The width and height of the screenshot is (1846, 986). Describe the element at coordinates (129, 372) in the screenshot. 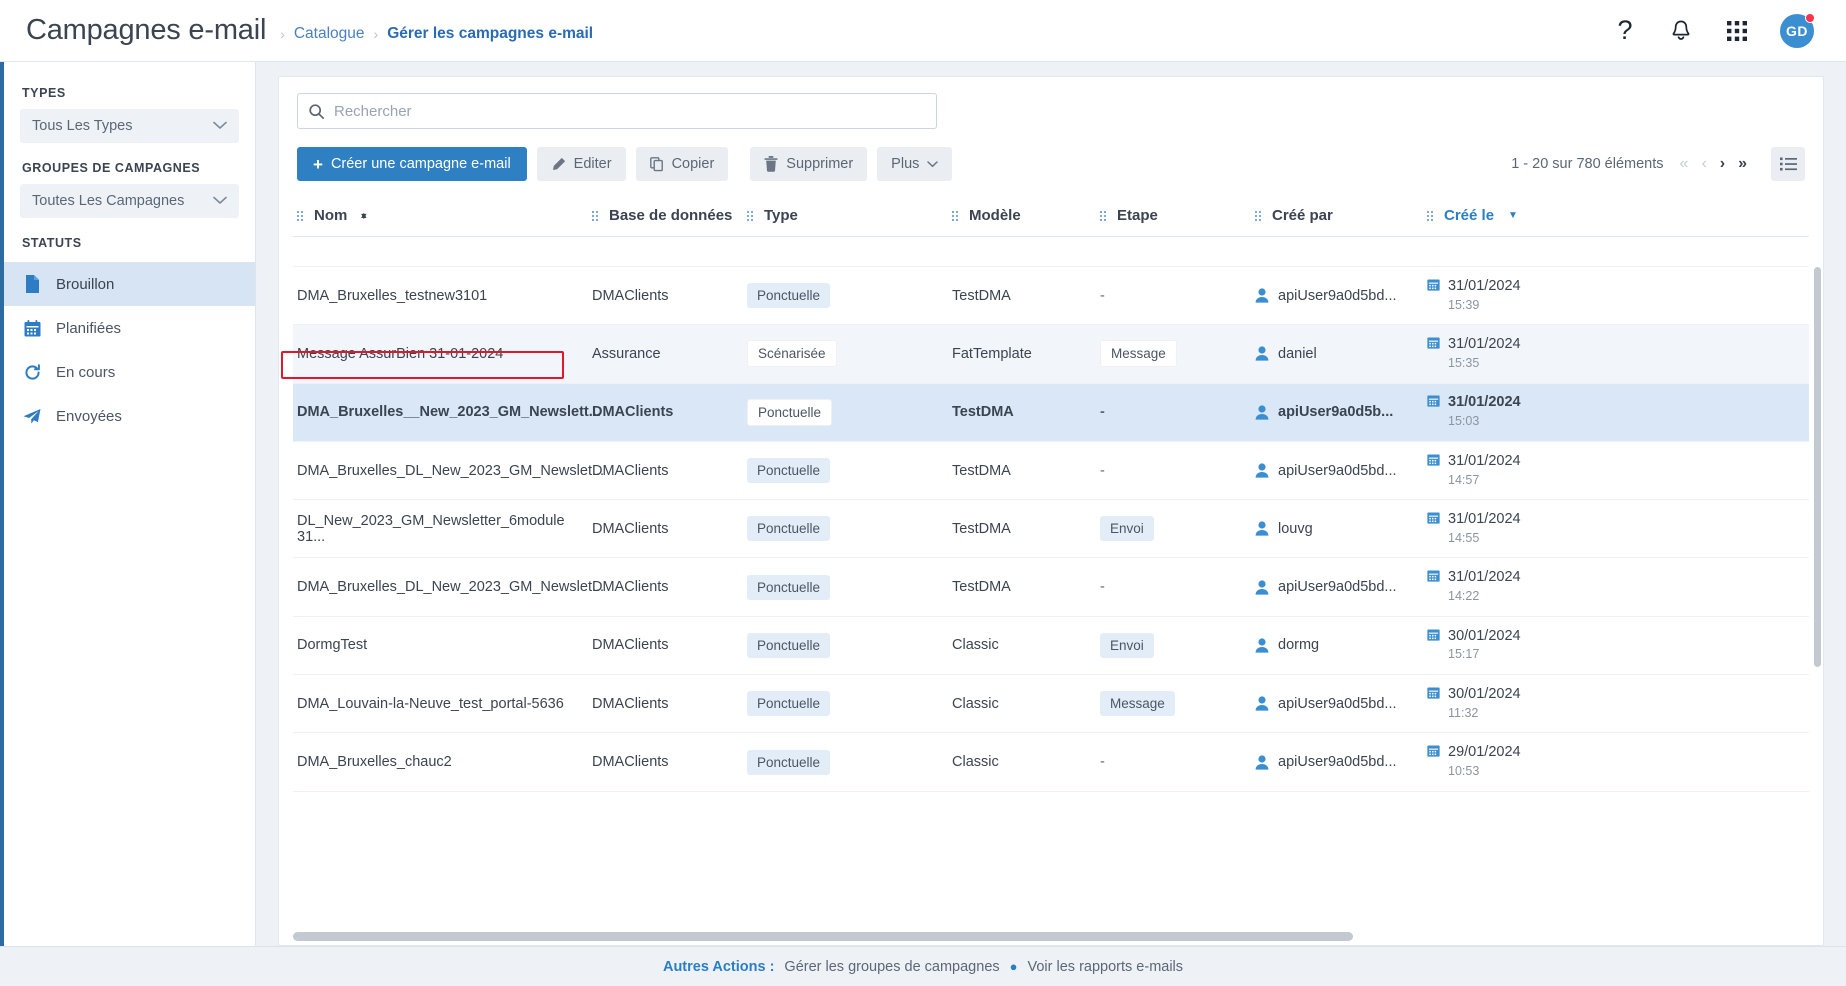

I see `sidebar-item-en-cours: En cours` at that location.